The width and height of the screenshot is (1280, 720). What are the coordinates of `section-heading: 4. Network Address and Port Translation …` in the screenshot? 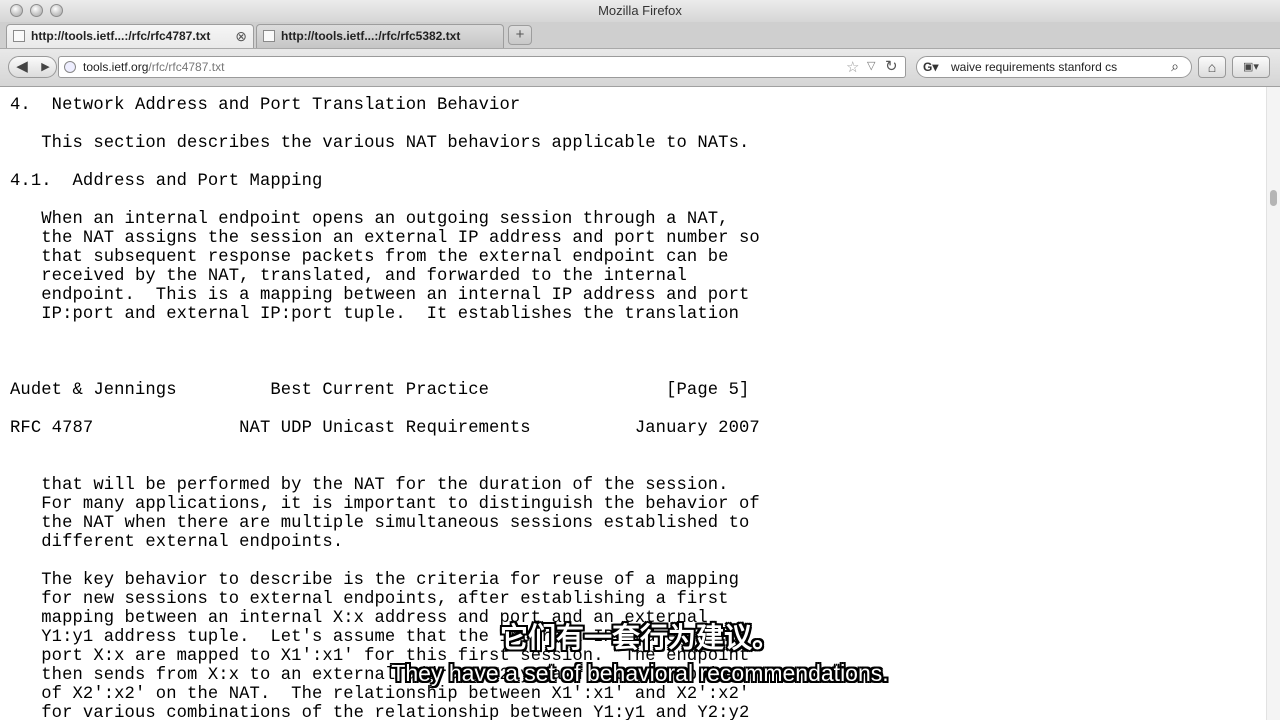 It's located at (265, 105).